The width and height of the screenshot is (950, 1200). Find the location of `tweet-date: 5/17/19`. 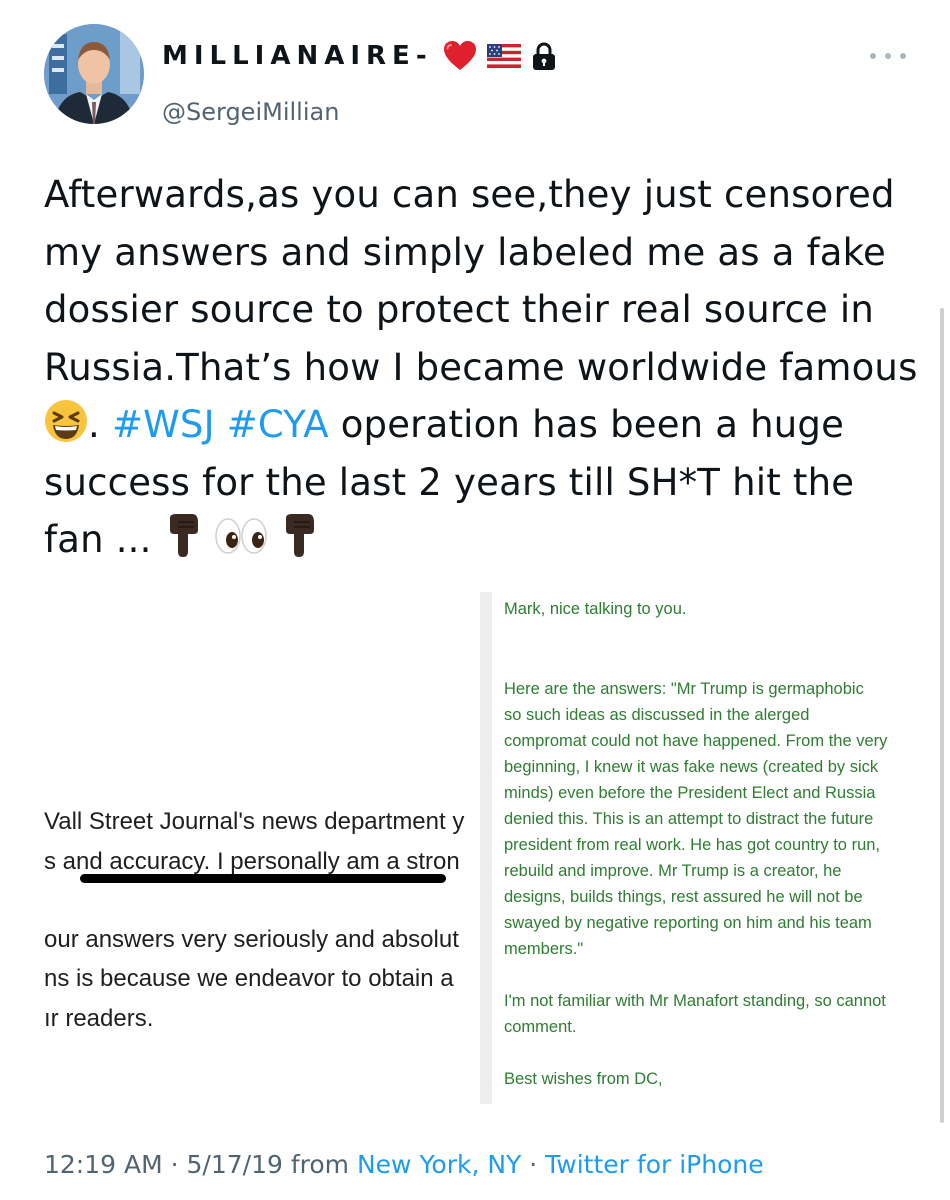

tweet-date: 5/17/19 is located at coordinates (234, 1164).